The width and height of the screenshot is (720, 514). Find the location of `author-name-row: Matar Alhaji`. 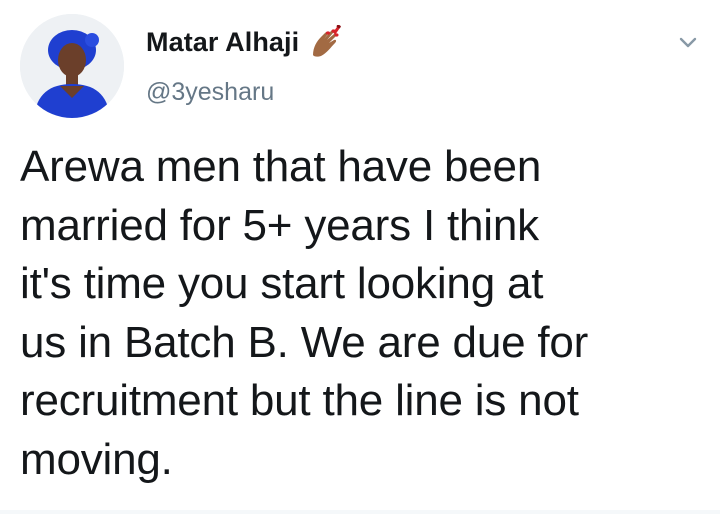

author-name-row: Matar Alhaji is located at coordinates (244, 42).